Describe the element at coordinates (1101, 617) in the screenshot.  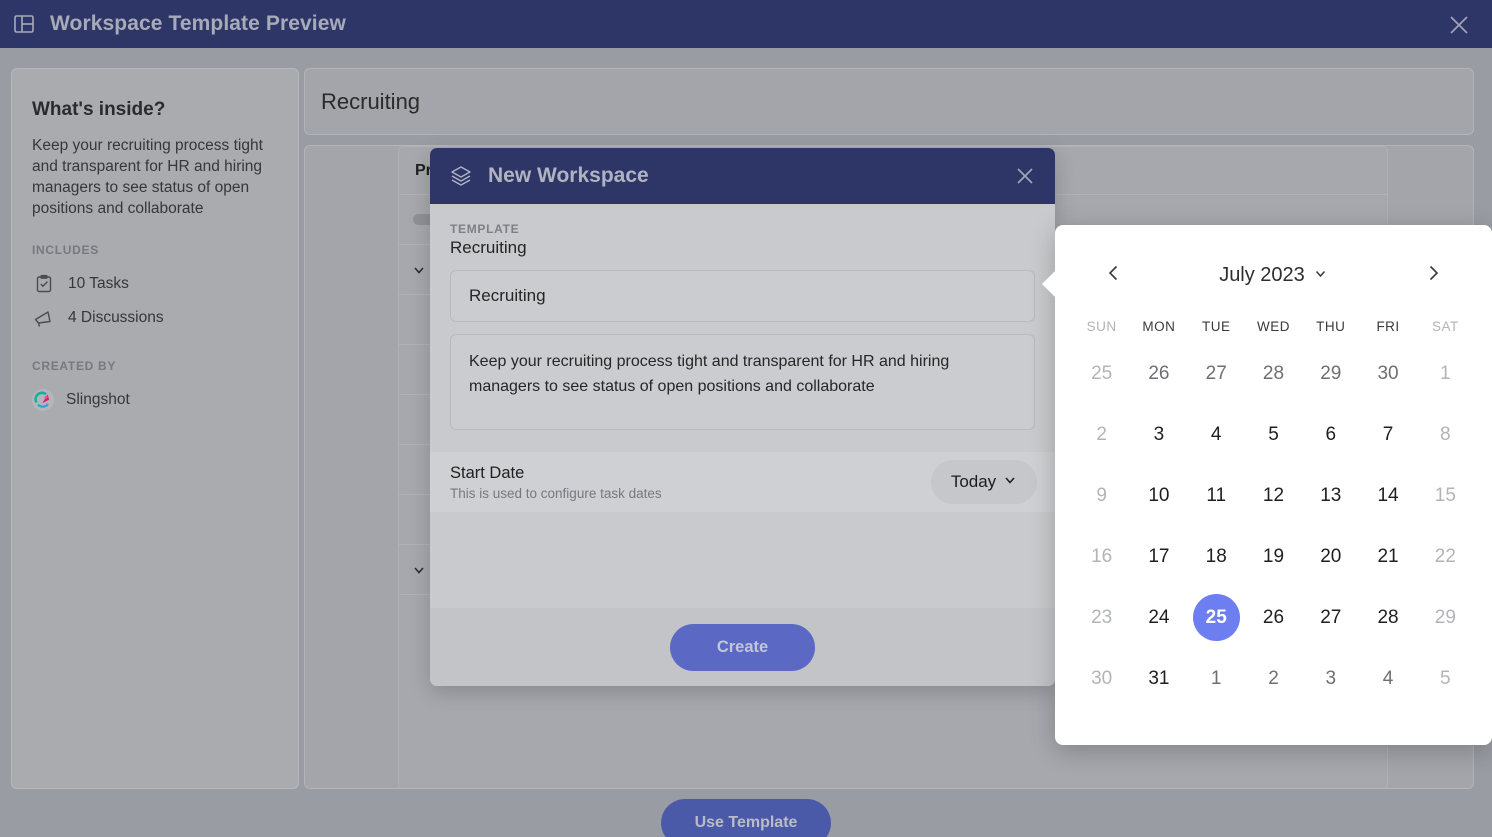
I see `calendar-day-23: 23` at that location.